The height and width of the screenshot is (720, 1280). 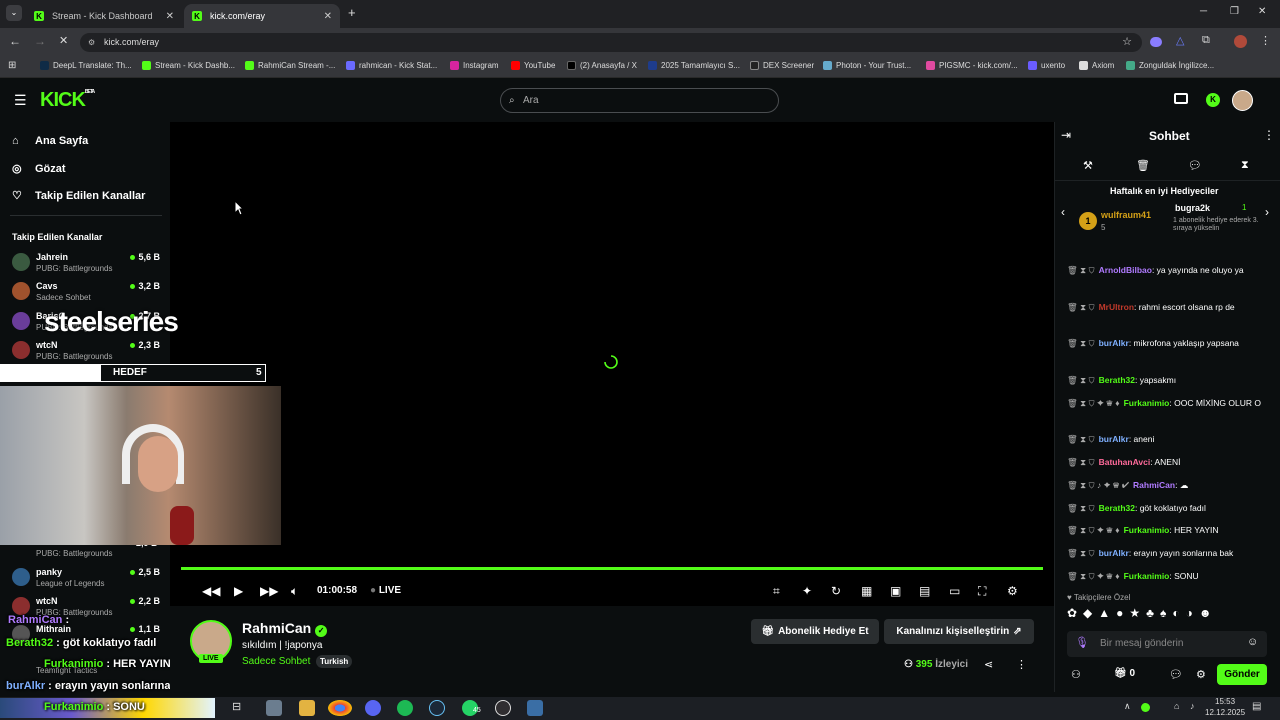 What do you see at coordinates (15, 41) in the screenshot?
I see `back-icon: ←` at bounding box center [15, 41].